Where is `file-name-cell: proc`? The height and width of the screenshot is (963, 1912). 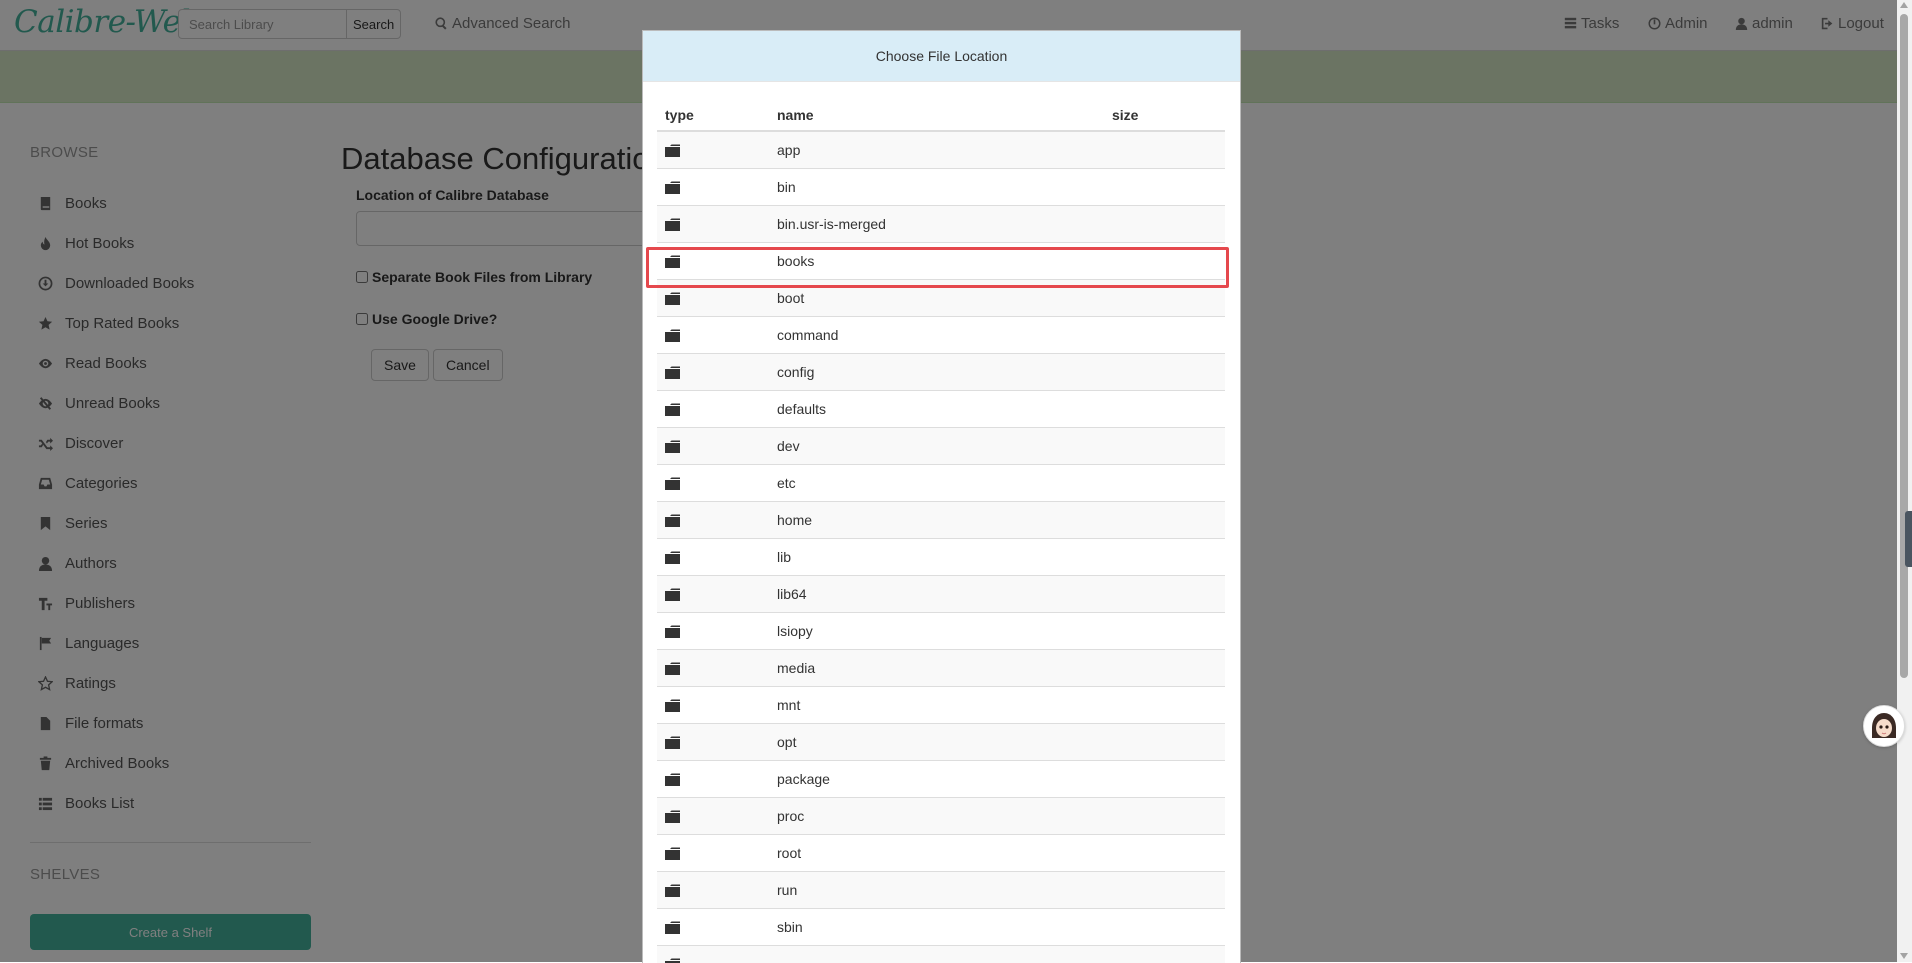
file-name-cell: proc is located at coordinates (944, 816).